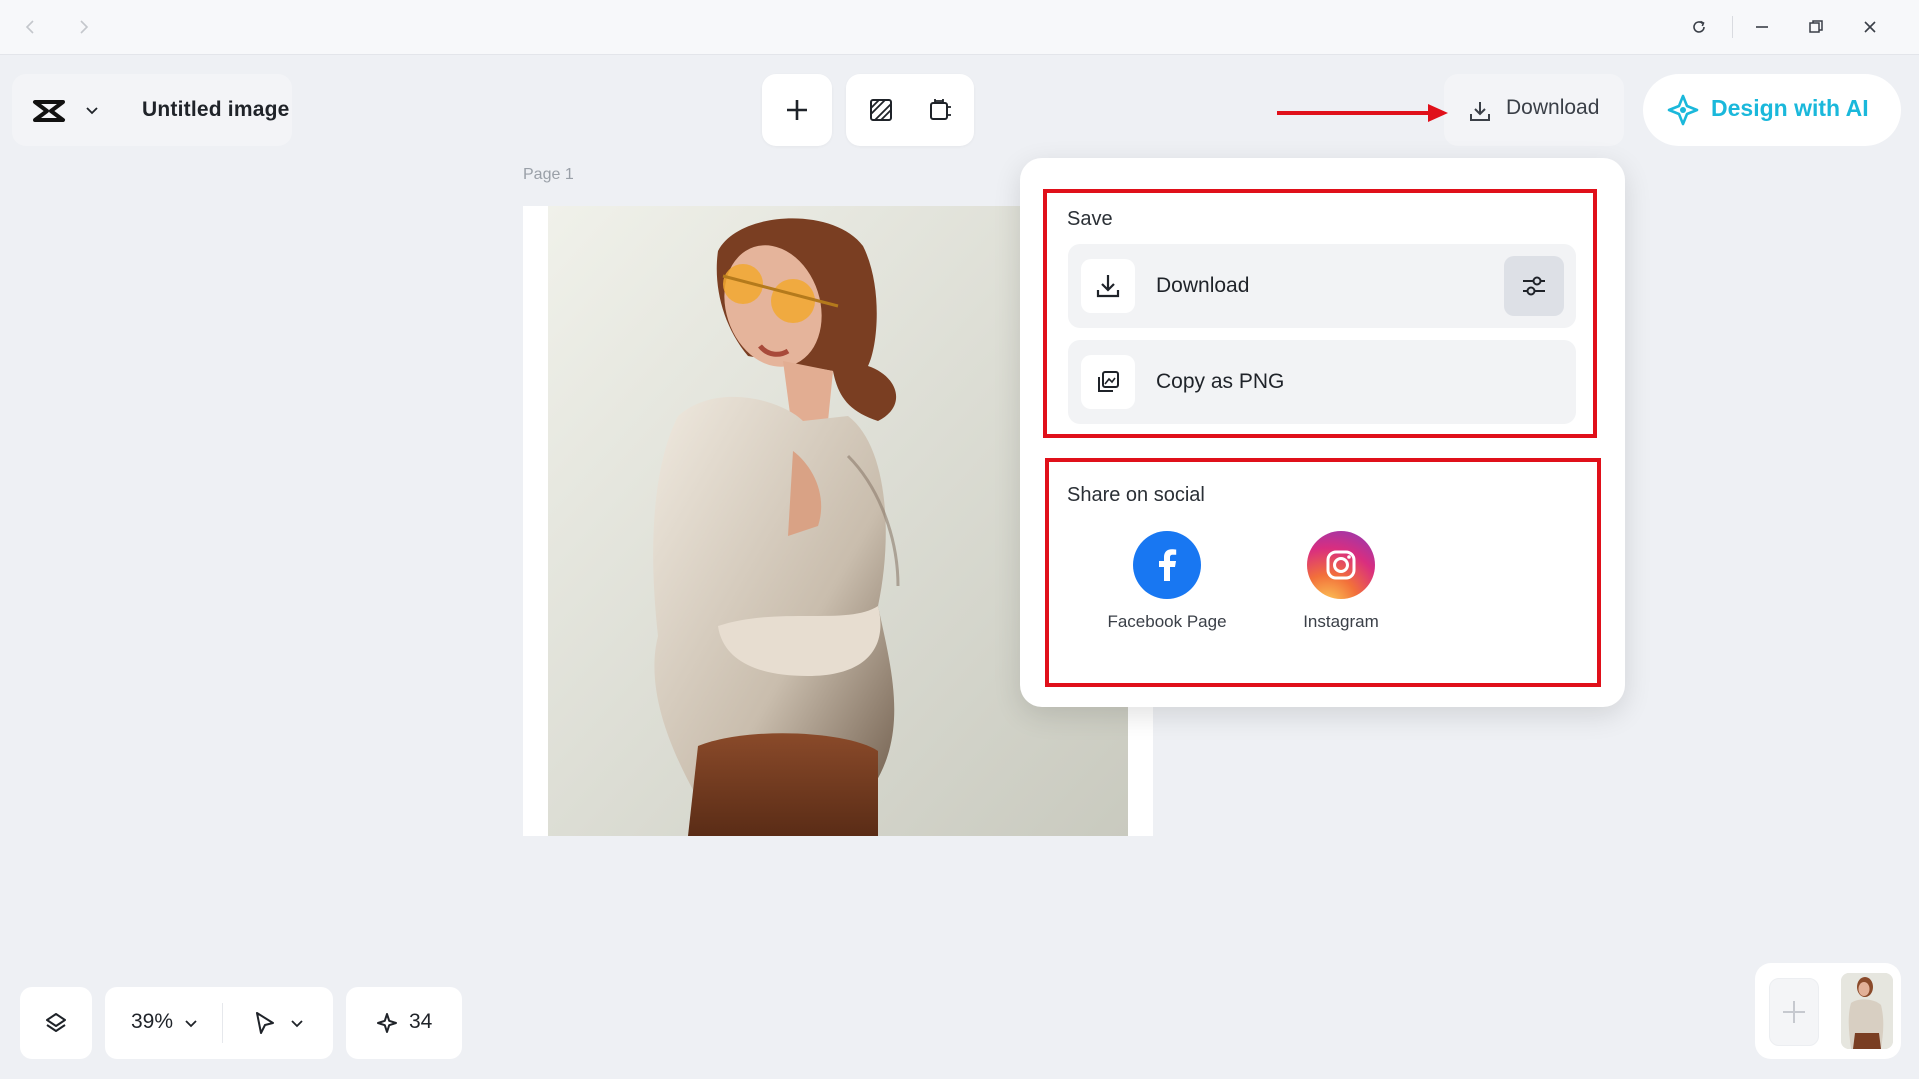 This screenshot has width=1919, height=1079. Describe the element at coordinates (83, 27) in the screenshot. I see `forward-icon` at that location.